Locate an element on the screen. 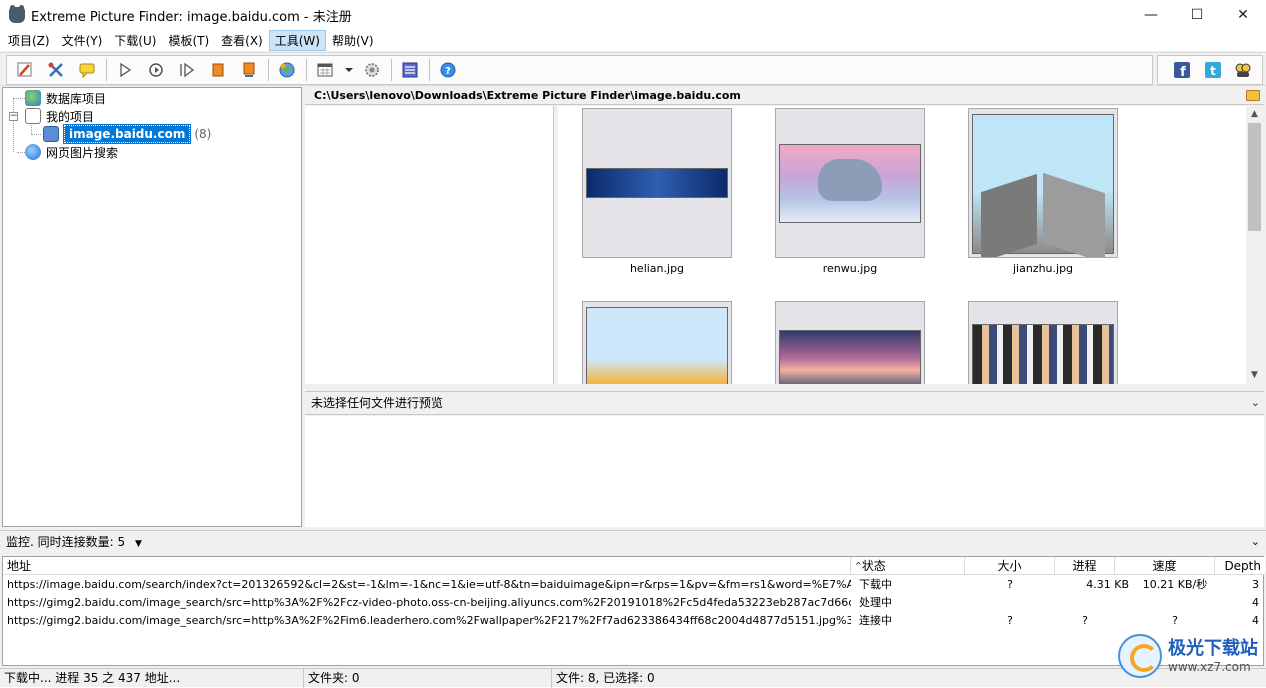 This screenshot has width=1266, height=688. column-header-size: 大小 is located at coordinates (1010, 566).